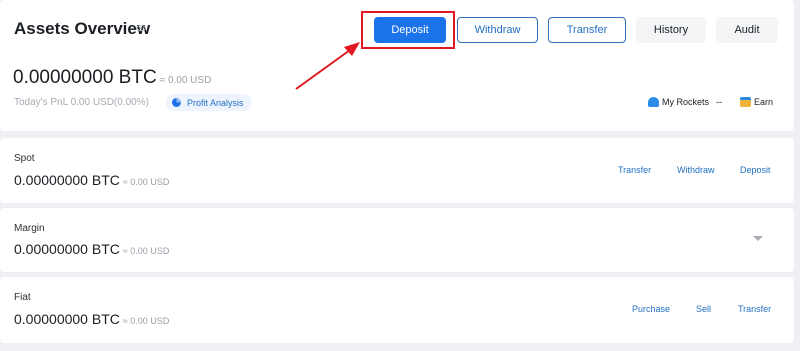 This screenshot has width=800, height=351. Describe the element at coordinates (653, 102) in the screenshot. I see `rocket-icon` at that location.